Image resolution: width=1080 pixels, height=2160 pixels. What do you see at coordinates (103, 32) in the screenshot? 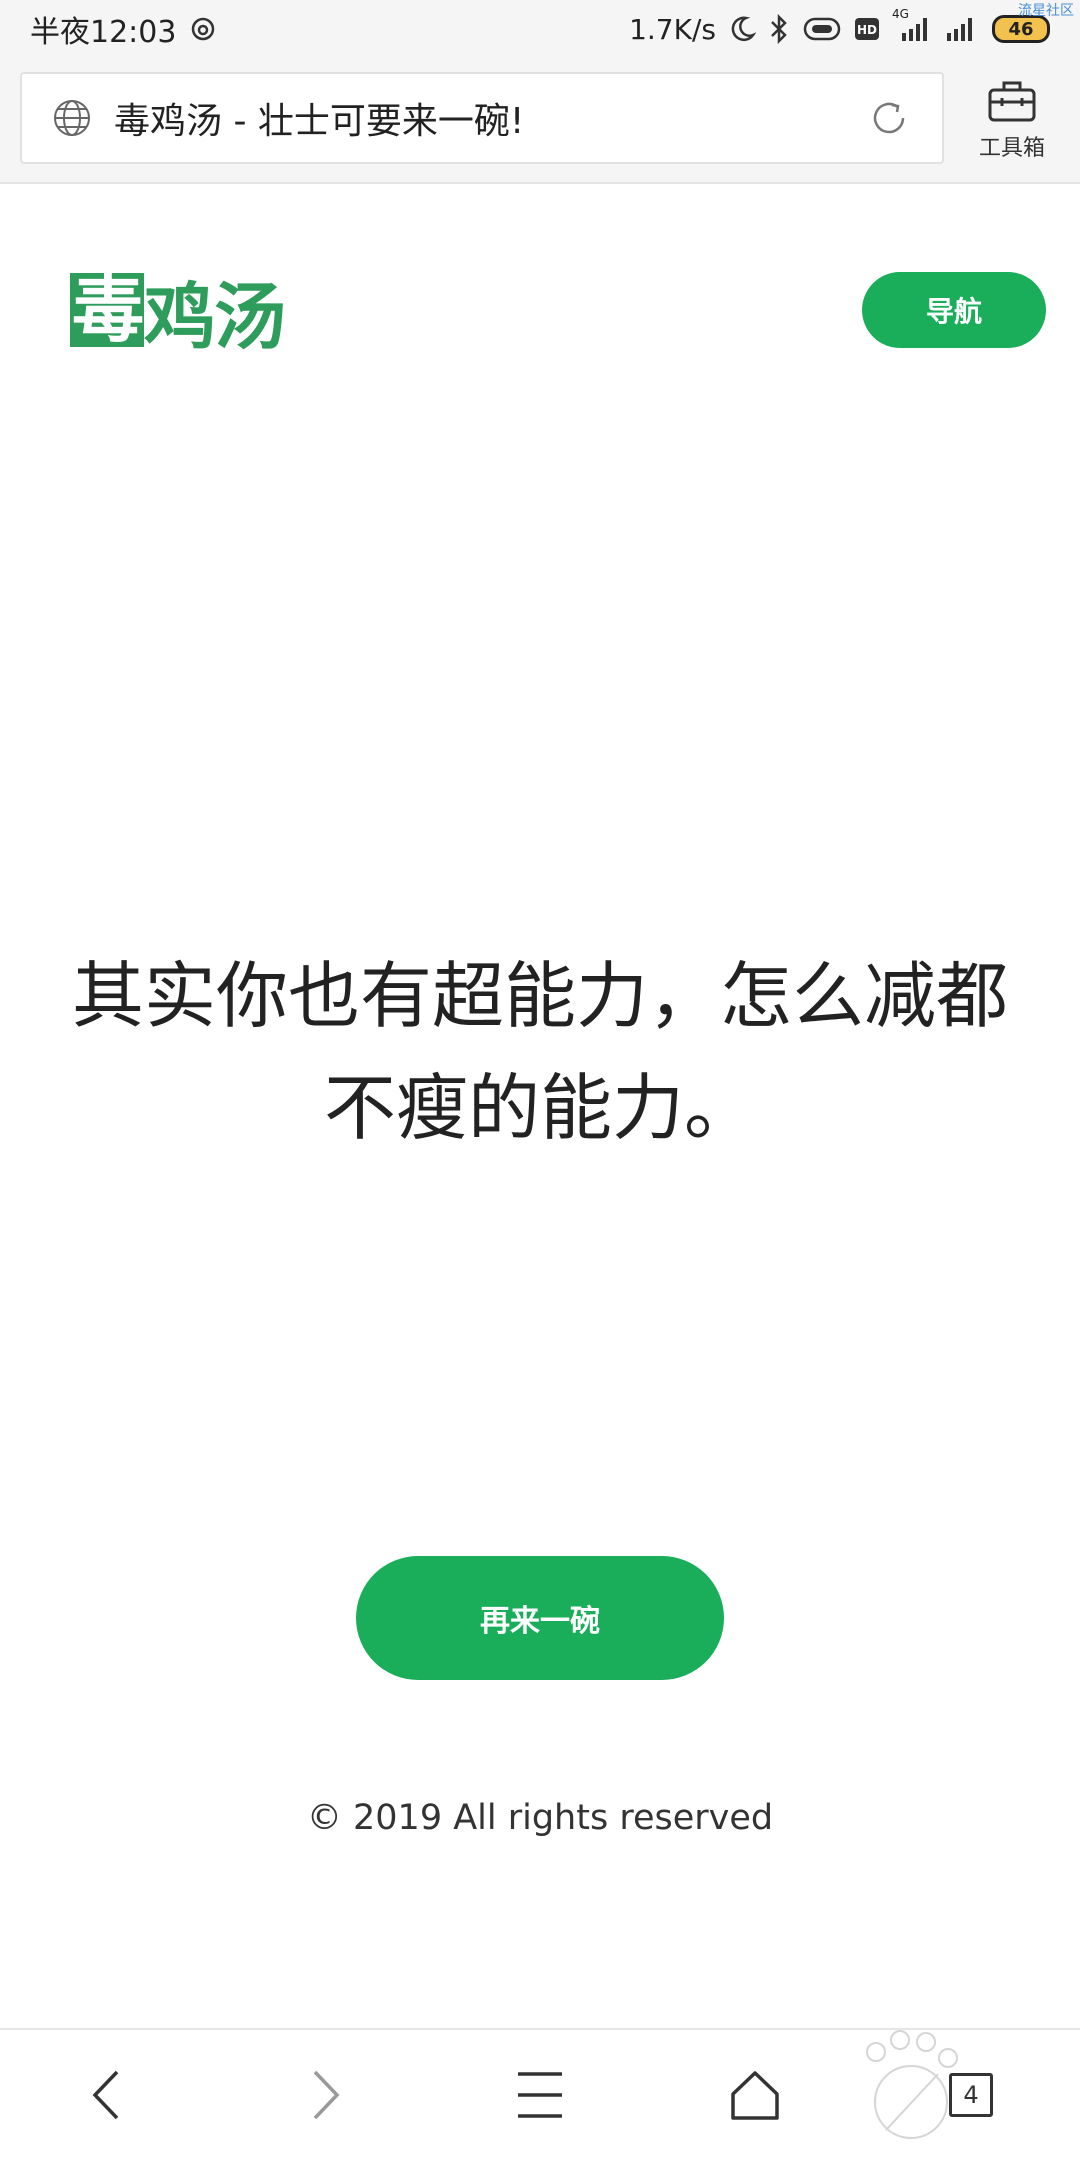
I see `status-time: 半夜12:03` at bounding box center [103, 32].